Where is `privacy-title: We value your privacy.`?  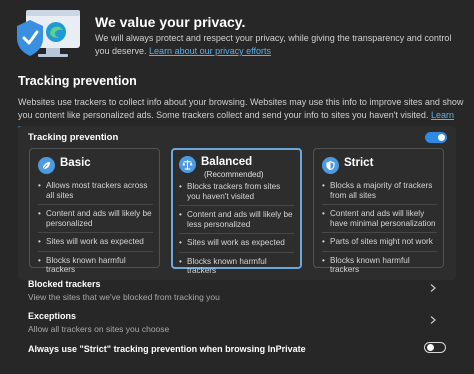 privacy-title: We value your privacy. is located at coordinates (170, 22).